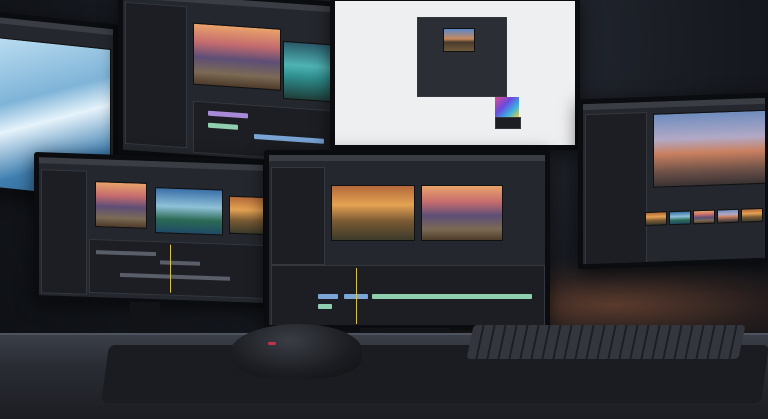  I want to click on monitor-top-center-screen, so click(455, 73).